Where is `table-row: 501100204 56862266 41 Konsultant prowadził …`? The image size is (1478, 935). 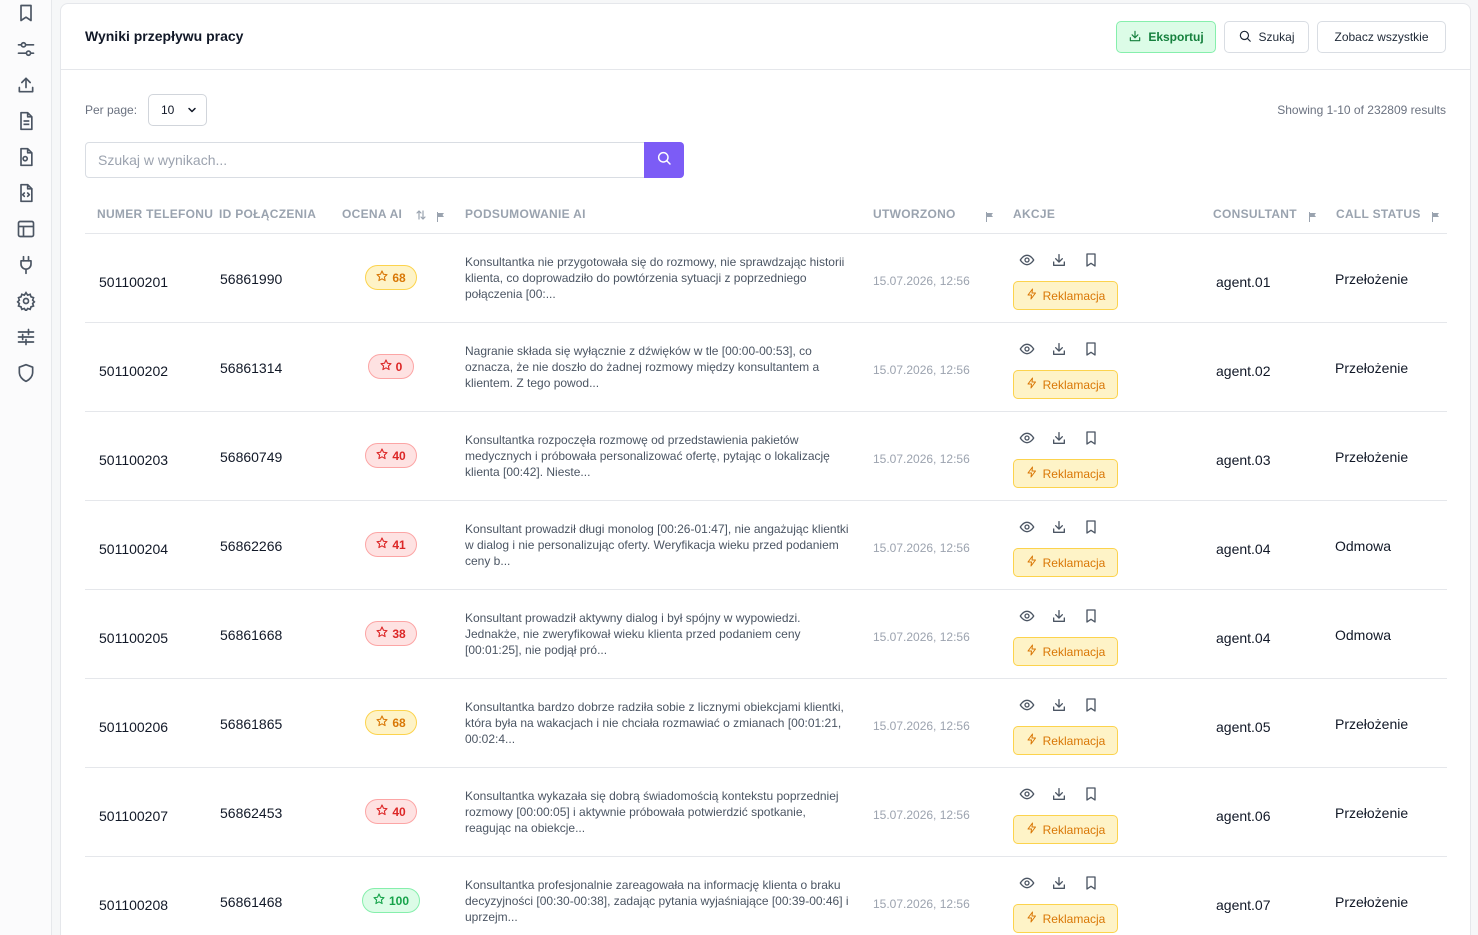
table-row: 501100204 56862266 41 Konsultant prowadził … is located at coordinates (766, 545).